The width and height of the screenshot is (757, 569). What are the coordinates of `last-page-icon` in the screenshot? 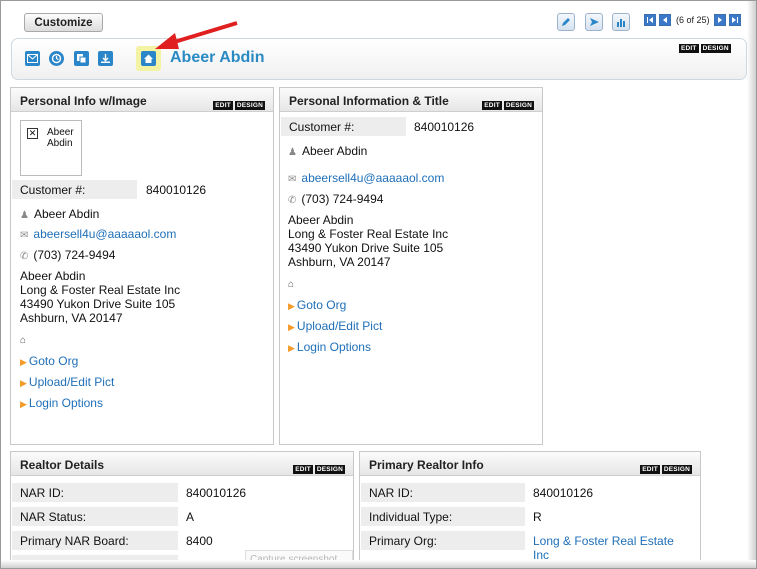 It's located at (735, 20).